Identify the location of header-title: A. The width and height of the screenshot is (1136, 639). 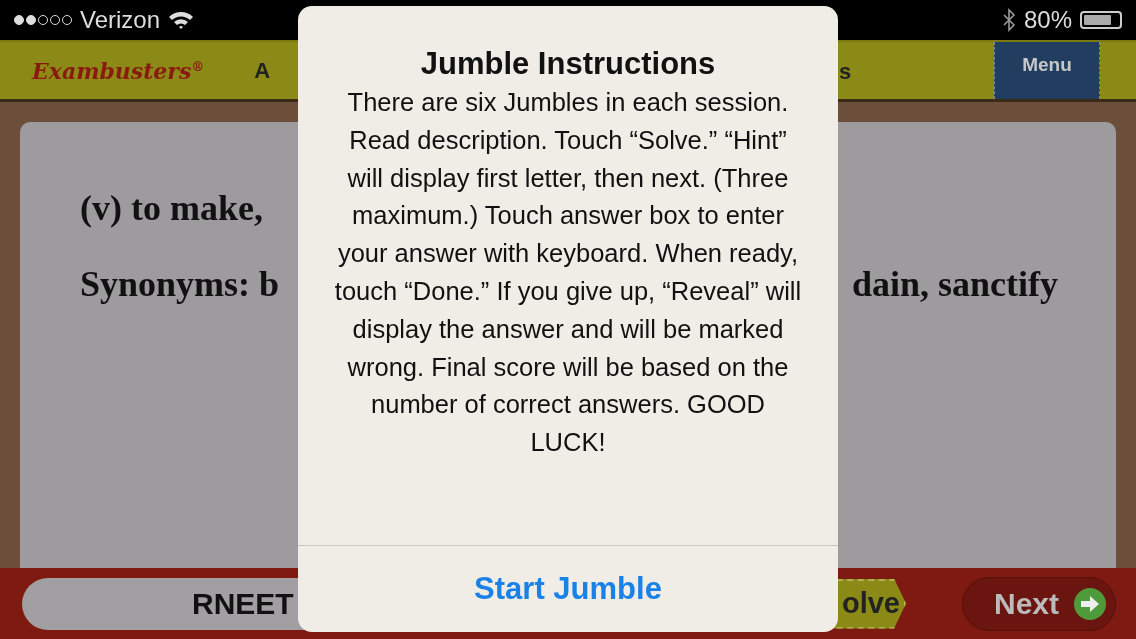
(262, 70).